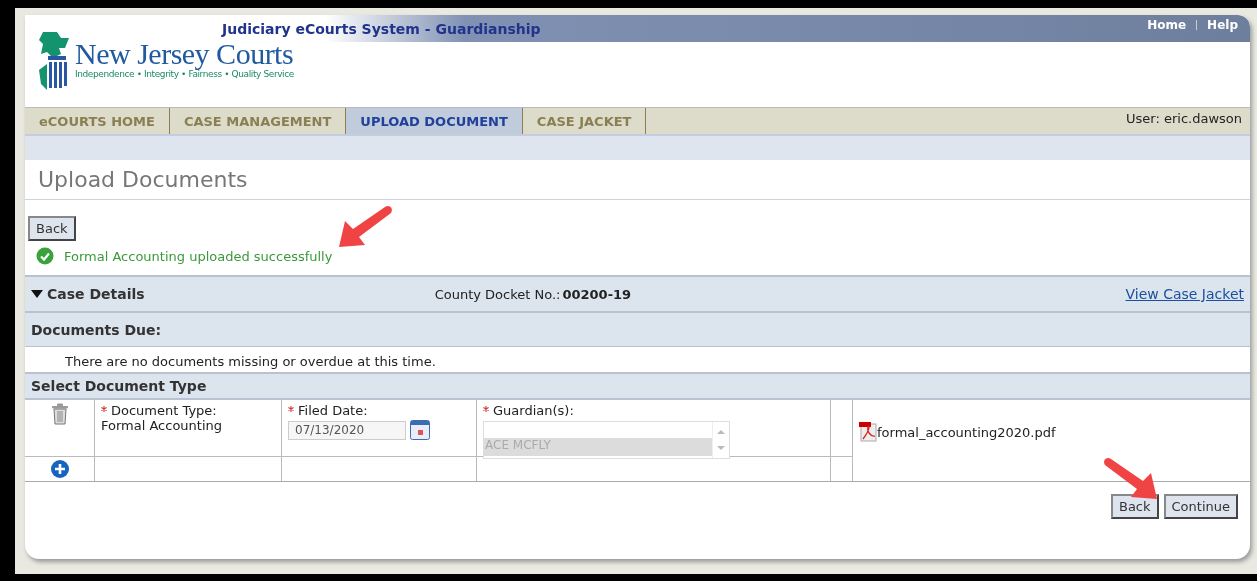 The height and width of the screenshot is (581, 1257). Describe the element at coordinates (381, 29) in the screenshot. I see `system-title: Judiciary eCourts System - Guardianship` at that location.